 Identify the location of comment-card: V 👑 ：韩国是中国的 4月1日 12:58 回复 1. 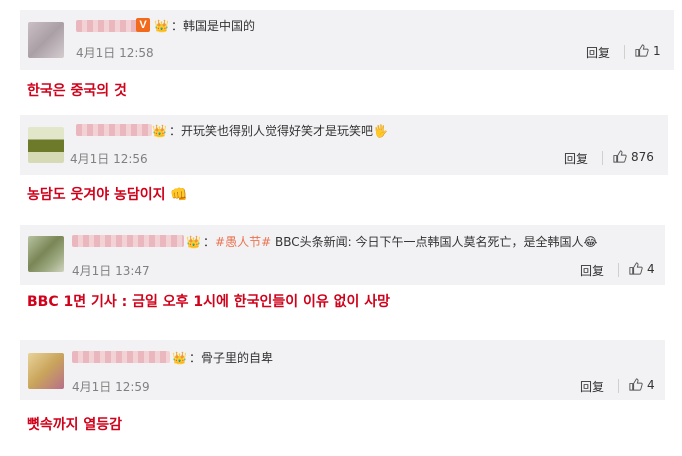
(347, 40).